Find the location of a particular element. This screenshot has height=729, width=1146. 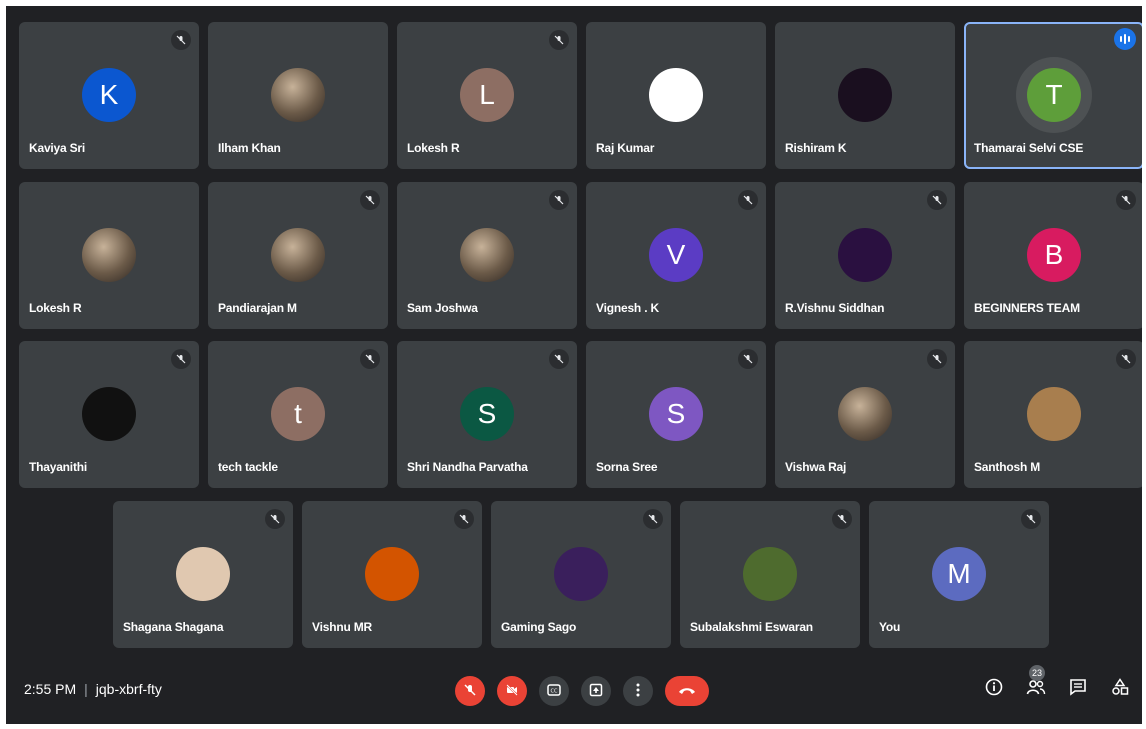

participant-name: Santhosh M is located at coordinates (1007, 467).